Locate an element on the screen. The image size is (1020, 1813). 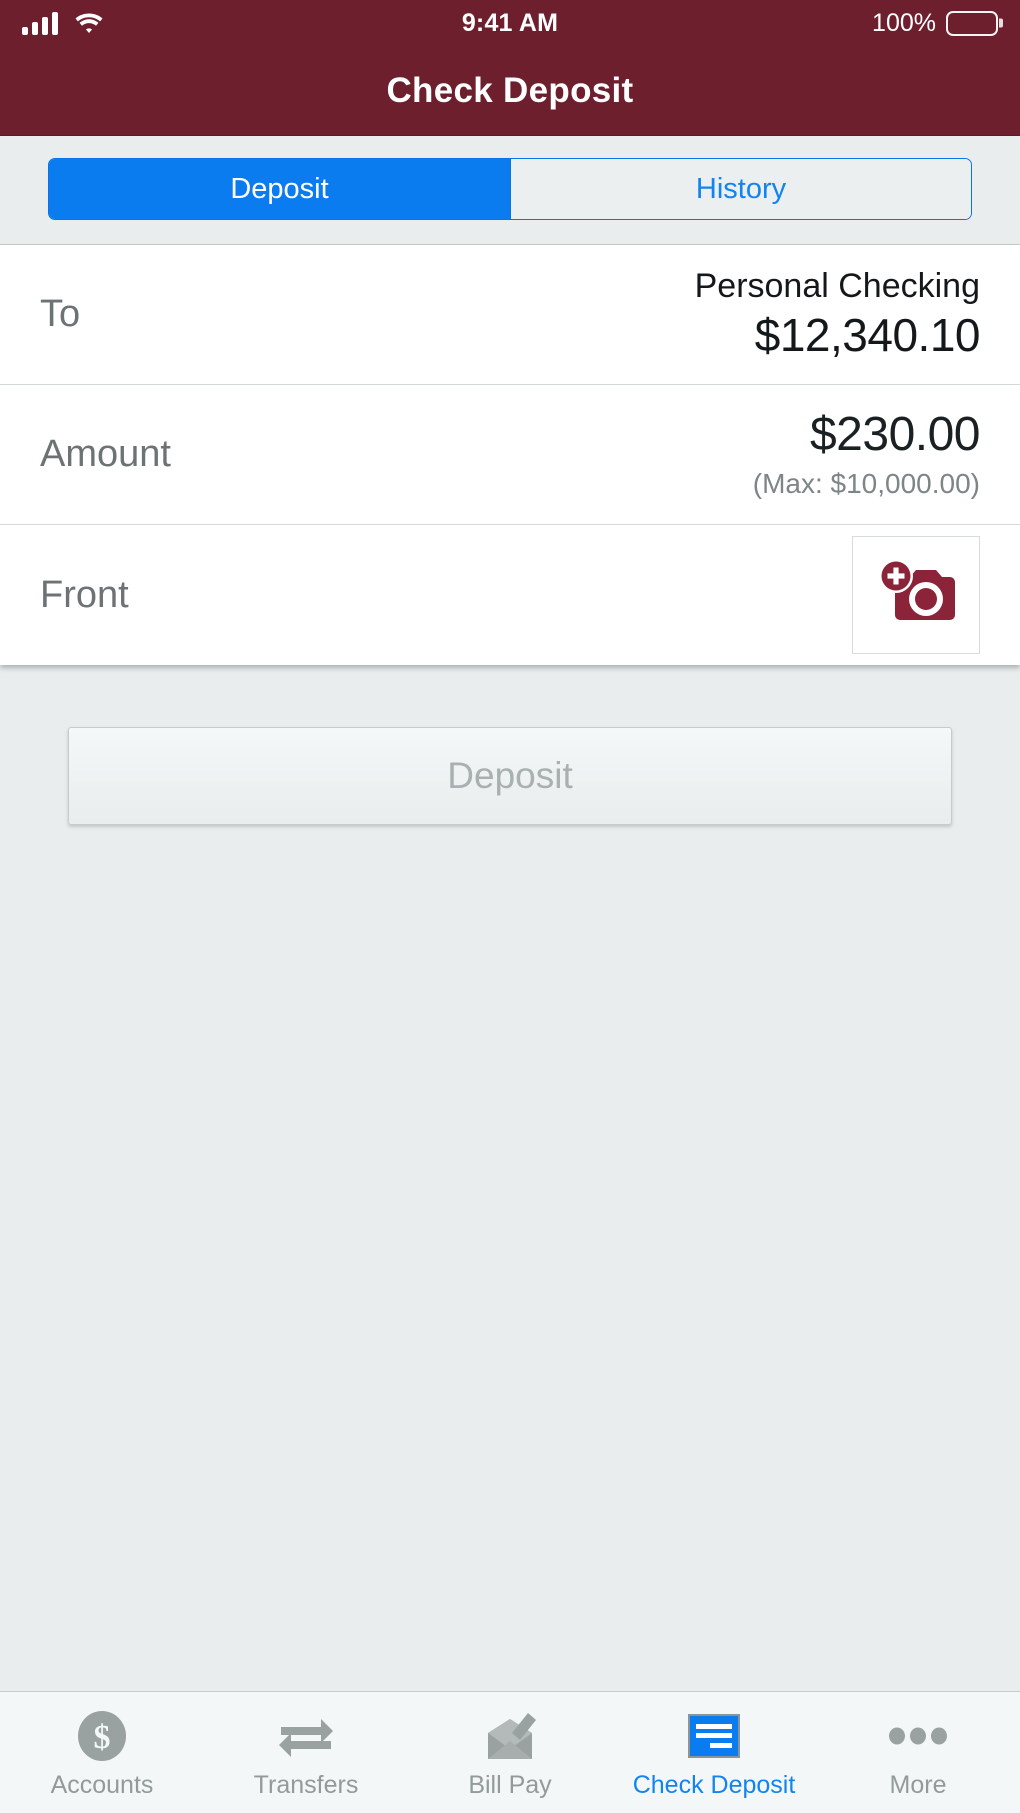
form-row-front: Front is located at coordinates (510, 595).